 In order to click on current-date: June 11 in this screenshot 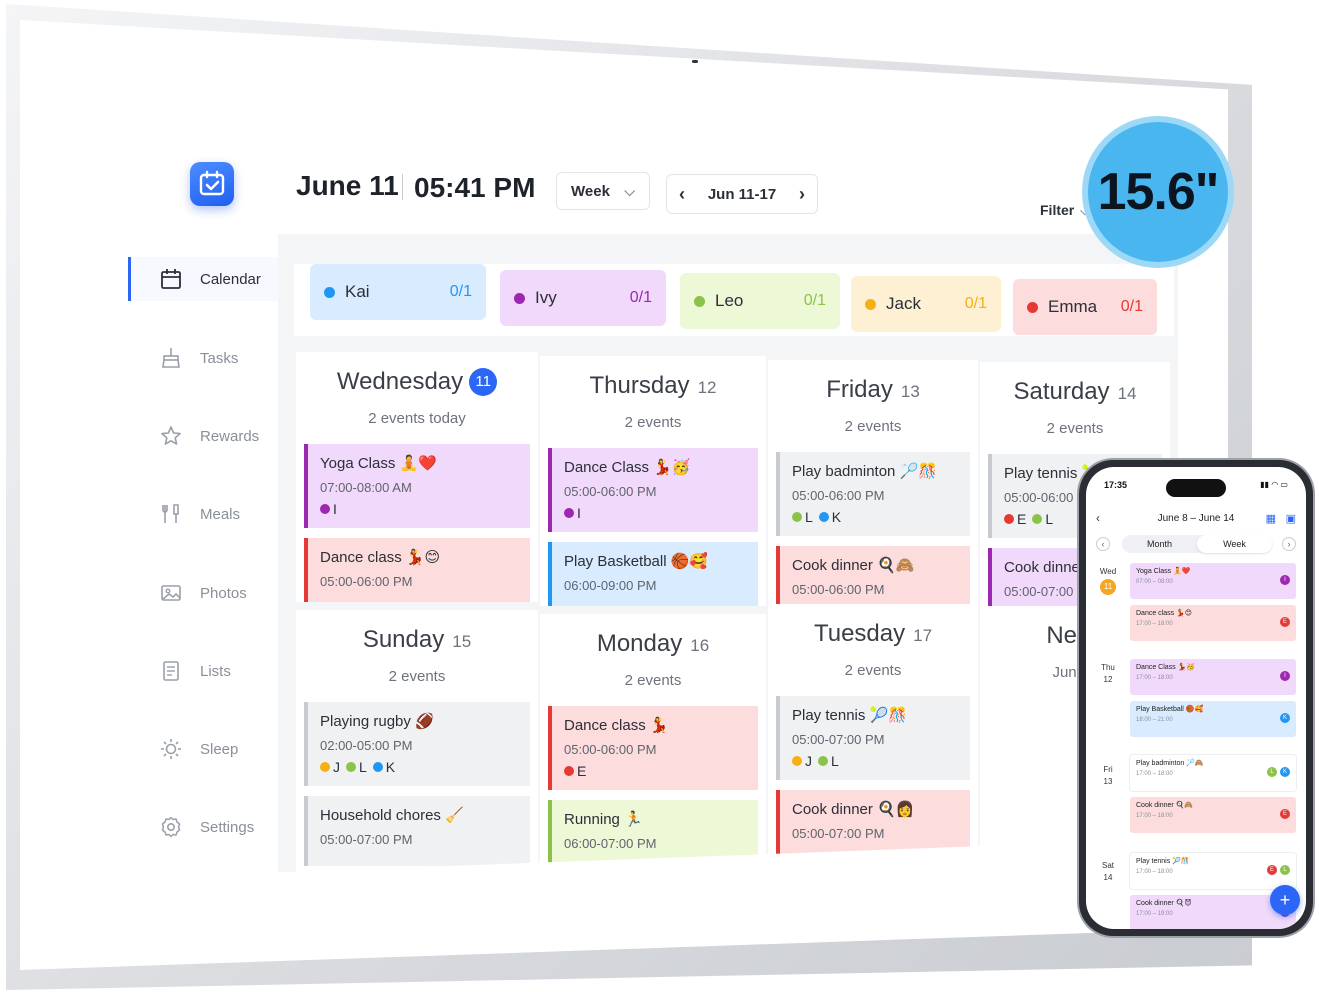, I will do `click(347, 185)`.